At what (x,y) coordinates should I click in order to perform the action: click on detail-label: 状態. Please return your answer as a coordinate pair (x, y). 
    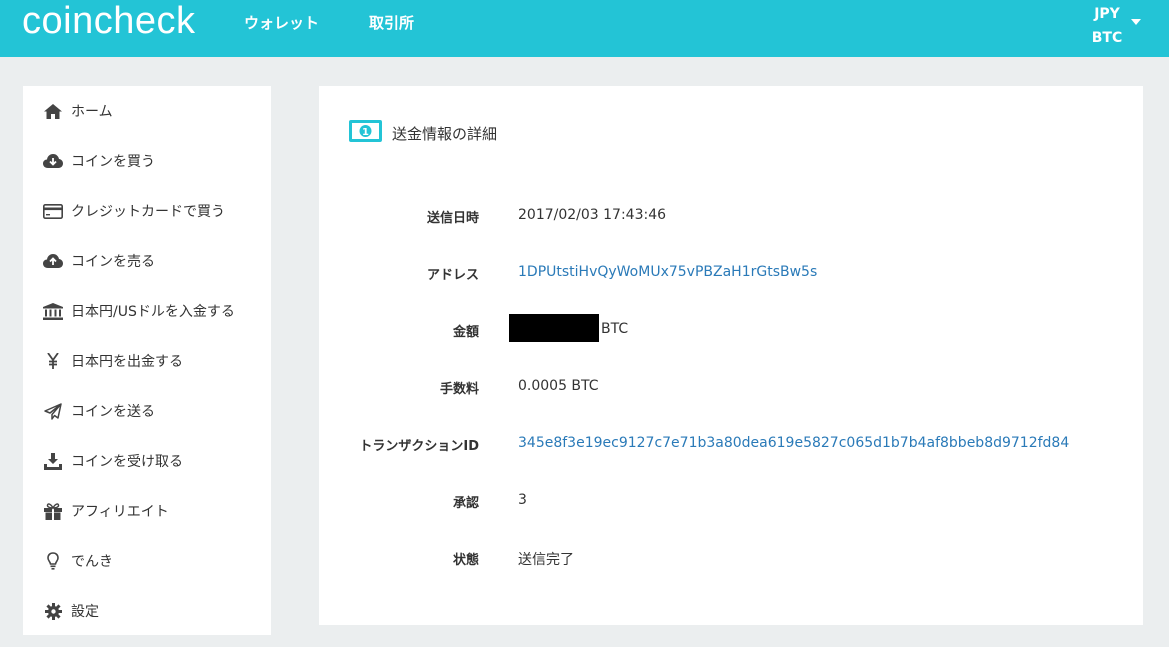
    Looking at the image, I should click on (465, 560).